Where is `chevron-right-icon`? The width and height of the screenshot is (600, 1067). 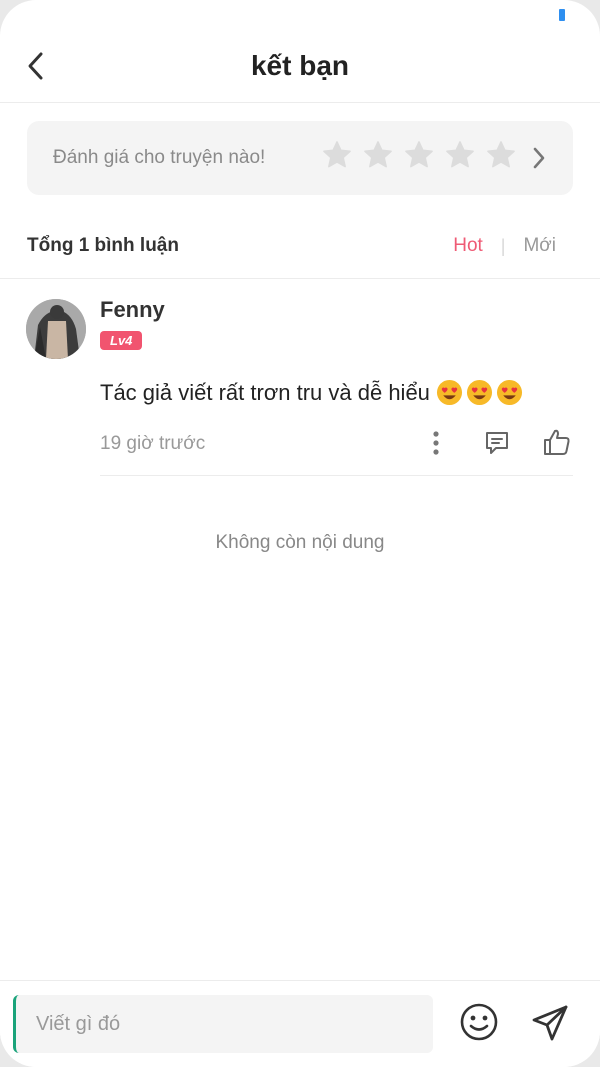
chevron-right-icon is located at coordinates (539, 158).